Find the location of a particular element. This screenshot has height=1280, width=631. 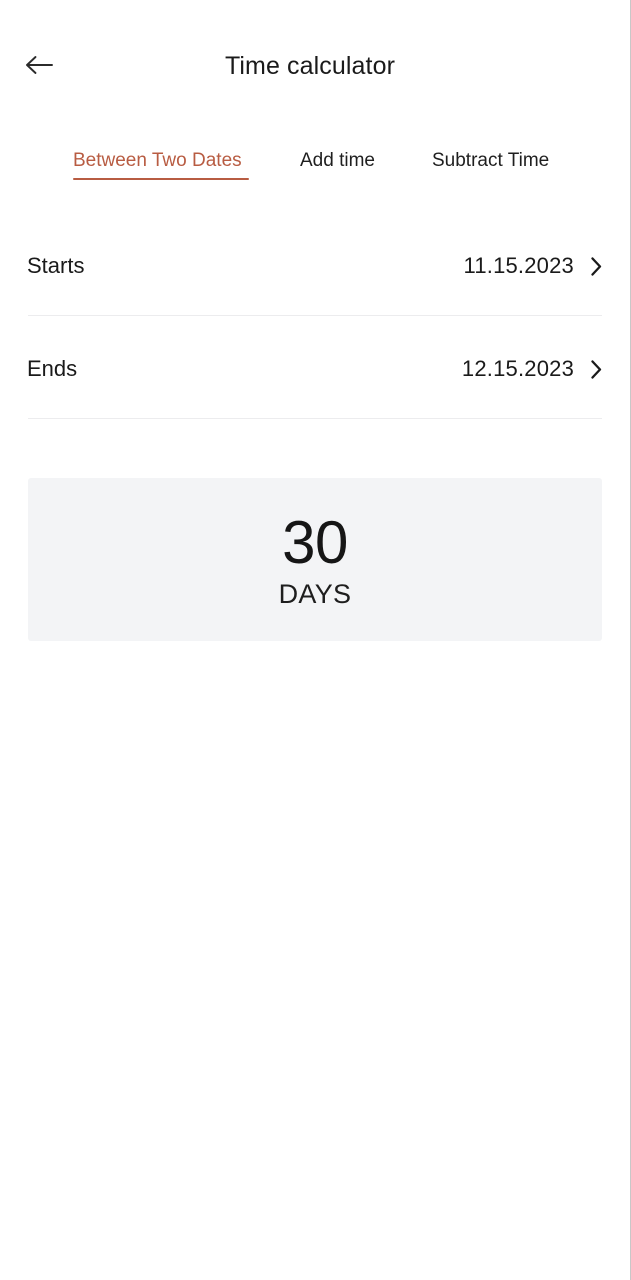

app-bar: Time calculator is located at coordinates (310, 60).